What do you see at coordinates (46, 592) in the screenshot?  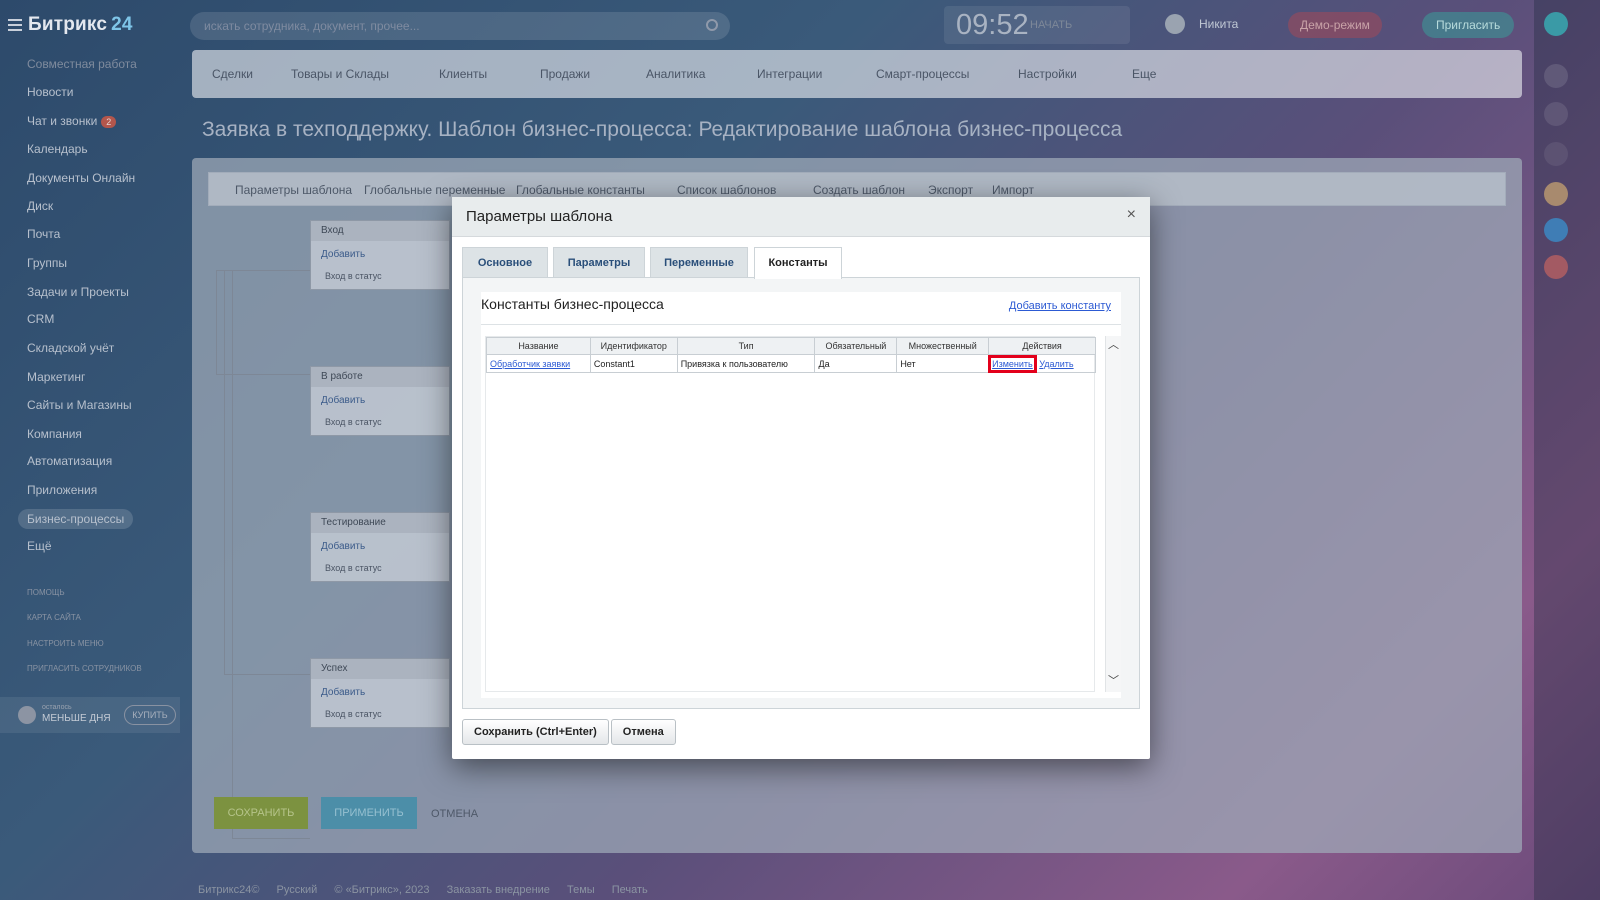 I see `sidebar-help-link: ПОМОЩЬ` at bounding box center [46, 592].